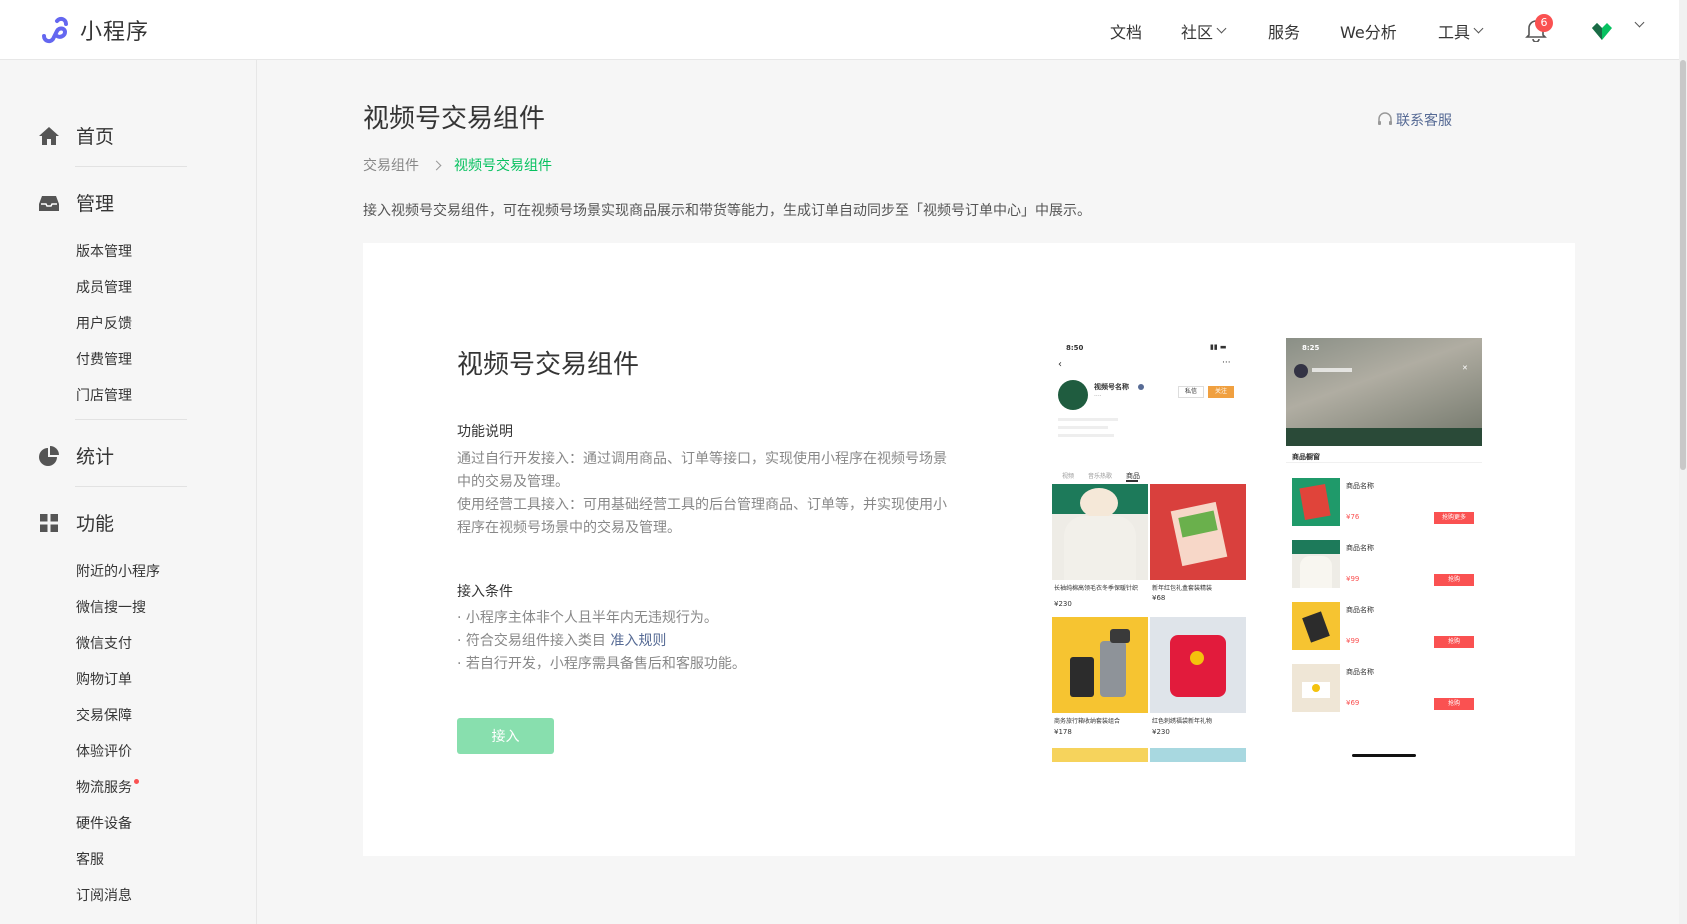 The image size is (1687, 924). What do you see at coordinates (843, 30) in the screenshot?
I see `top-navigation-bar: 小程序 文档 社区 服务 We分析 工具 6` at bounding box center [843, 30].